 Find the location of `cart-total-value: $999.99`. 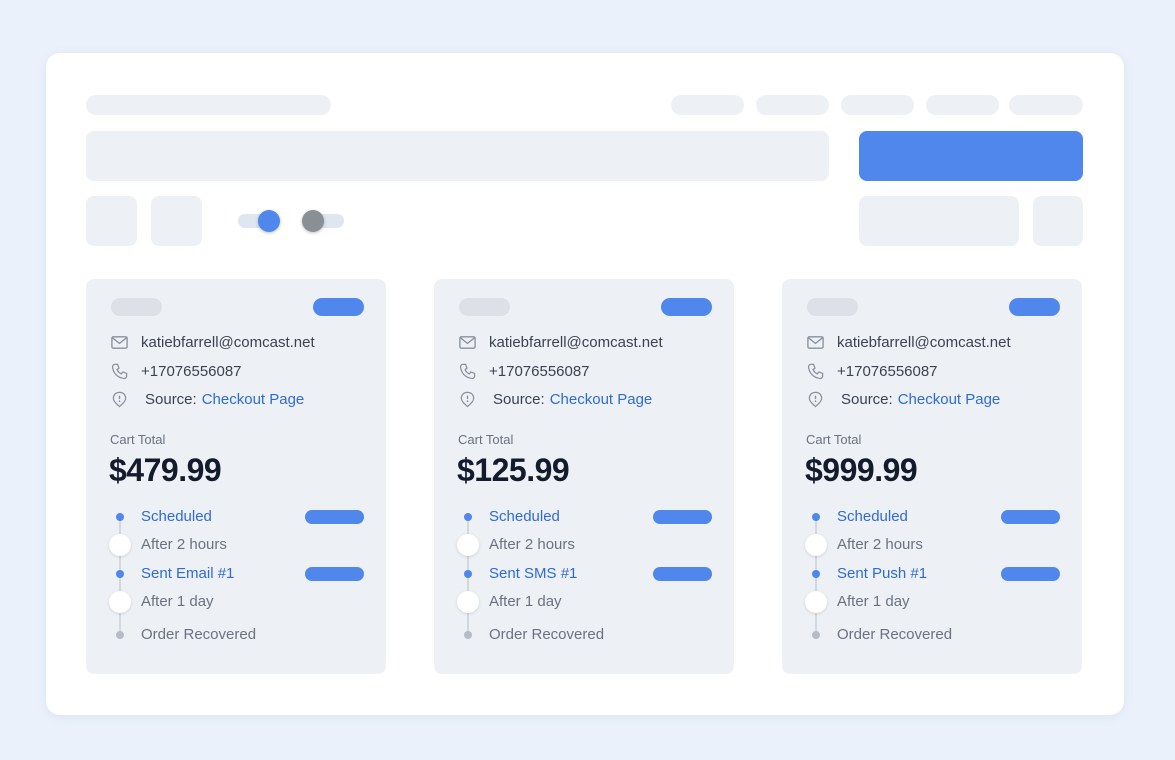

cart-total-value: $999.99 is located at coordinates (861, 470).